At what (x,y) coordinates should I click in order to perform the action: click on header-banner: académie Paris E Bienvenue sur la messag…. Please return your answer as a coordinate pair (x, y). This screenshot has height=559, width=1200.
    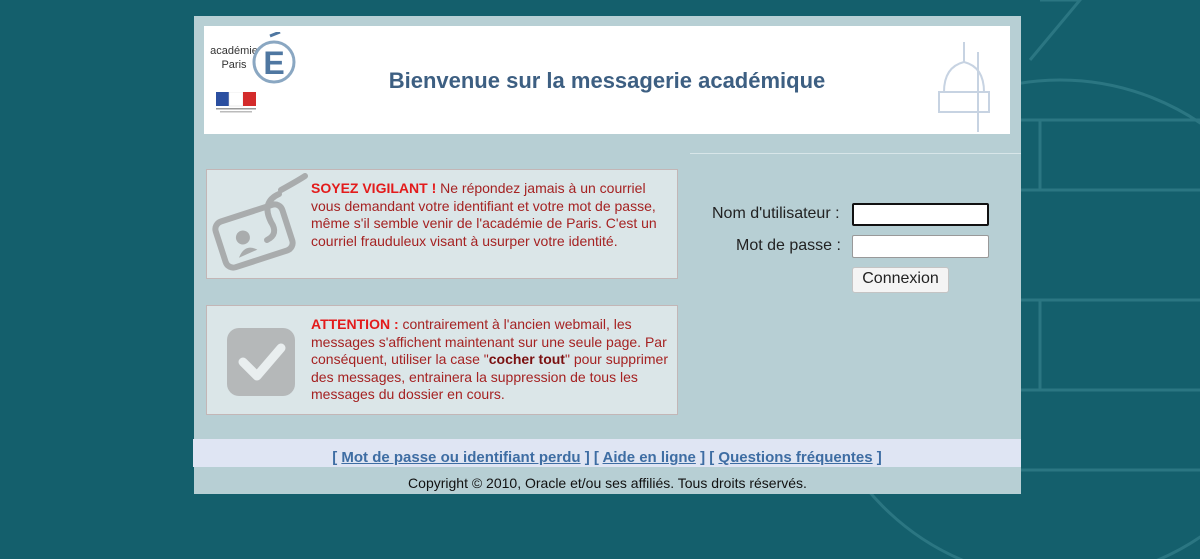
    Looking at the image, I should click on (607, 80).